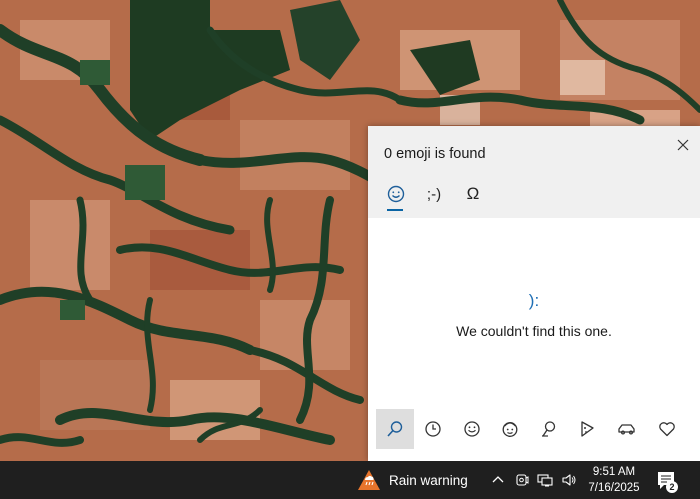 This screenshot has width=700, height=499. I want to click on pizza-icon, so click(587, 429).